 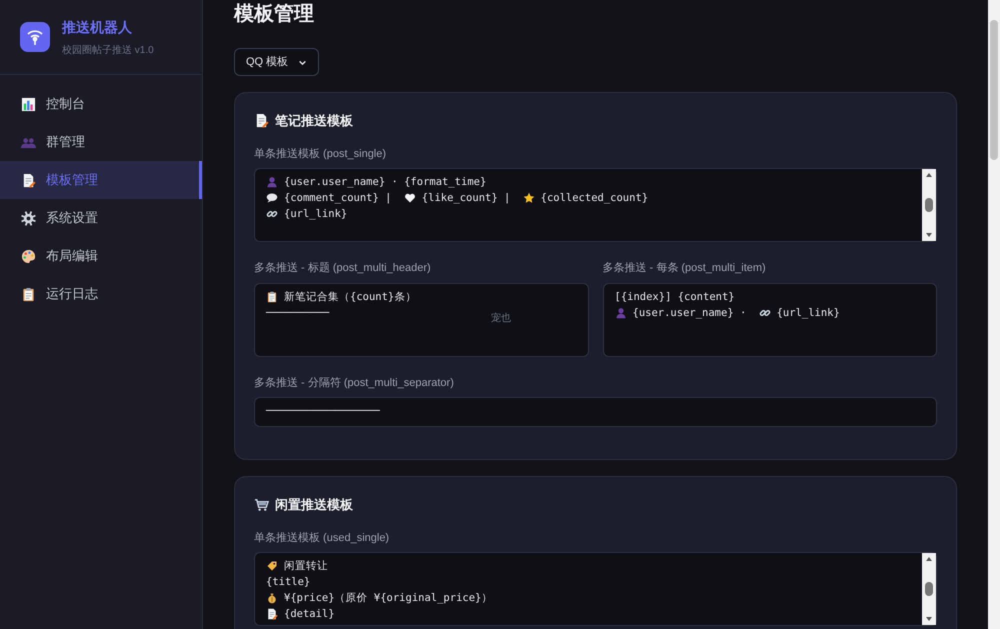 What do you see at coordinates (388, 598) in the screenshot?
I see `template-text: ¥{price}（原价 ¥{original_price}）` at bounding box center [388, 598].